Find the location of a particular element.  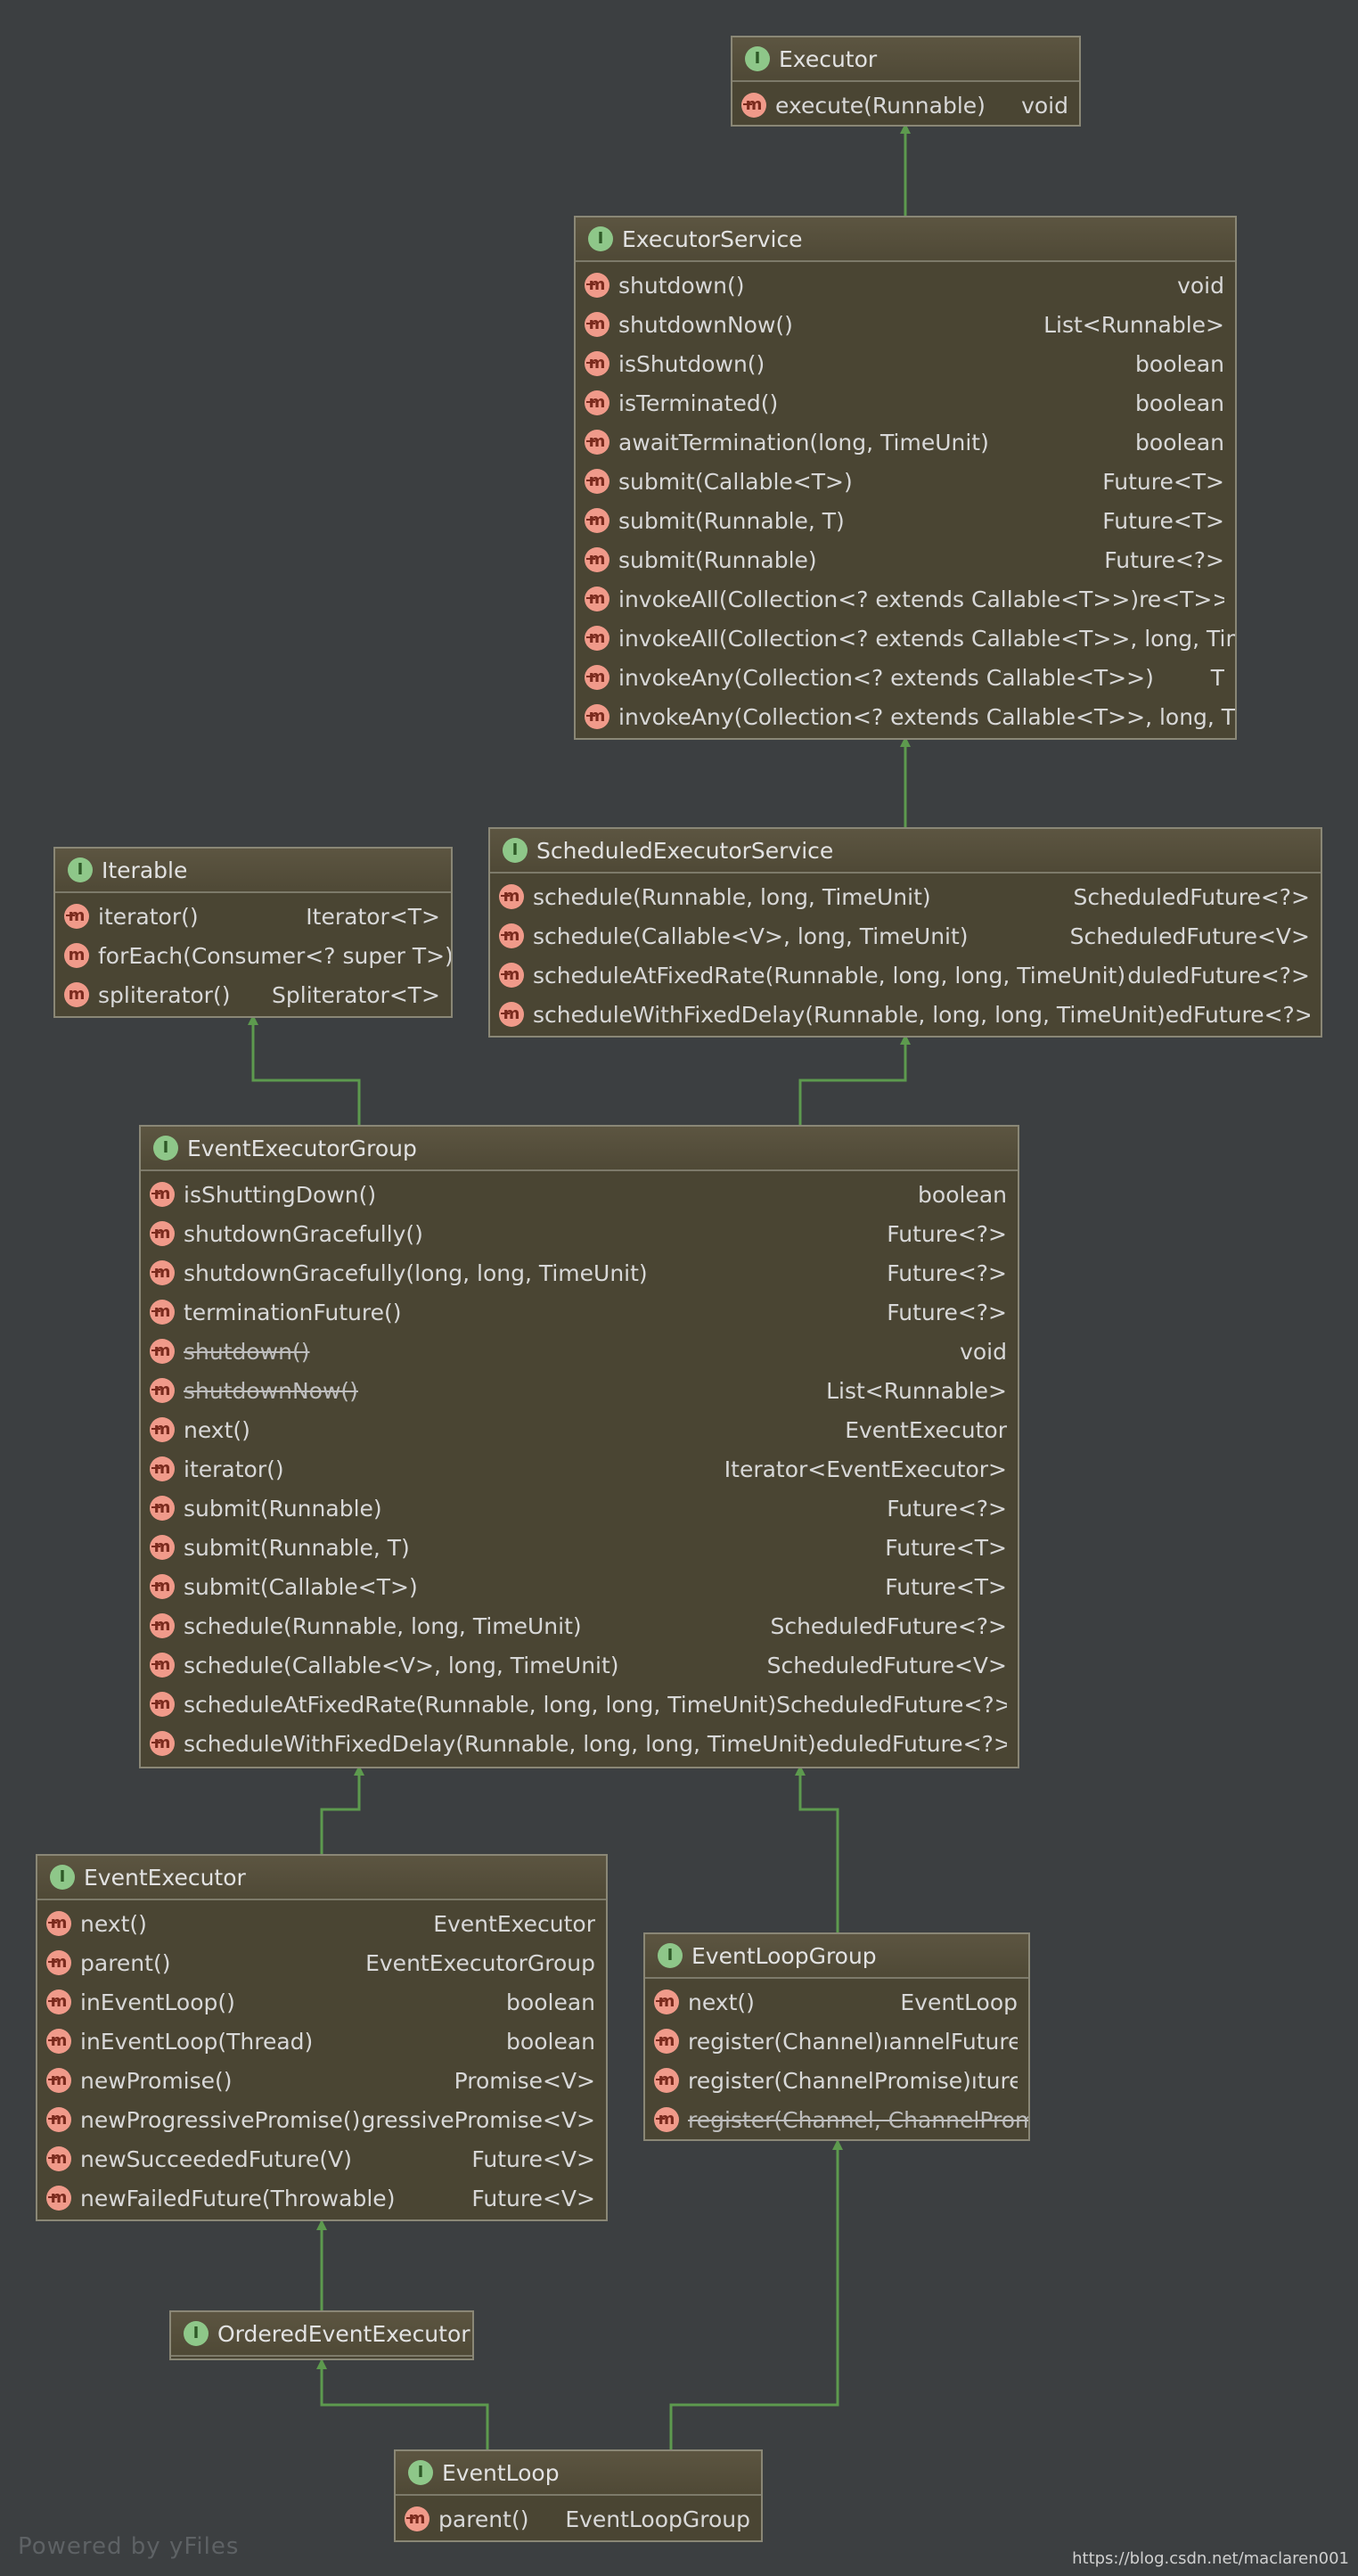

method-row: m register(Channel, ChannelProm is located at coordinates (836, 2119).